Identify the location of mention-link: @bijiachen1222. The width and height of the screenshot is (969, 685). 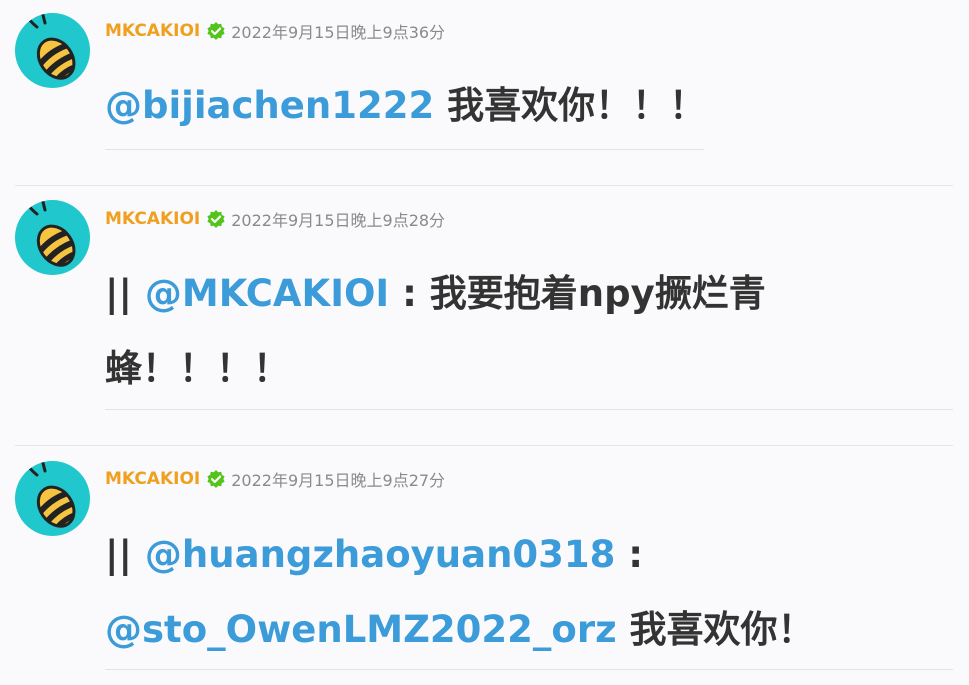
(269, 105).